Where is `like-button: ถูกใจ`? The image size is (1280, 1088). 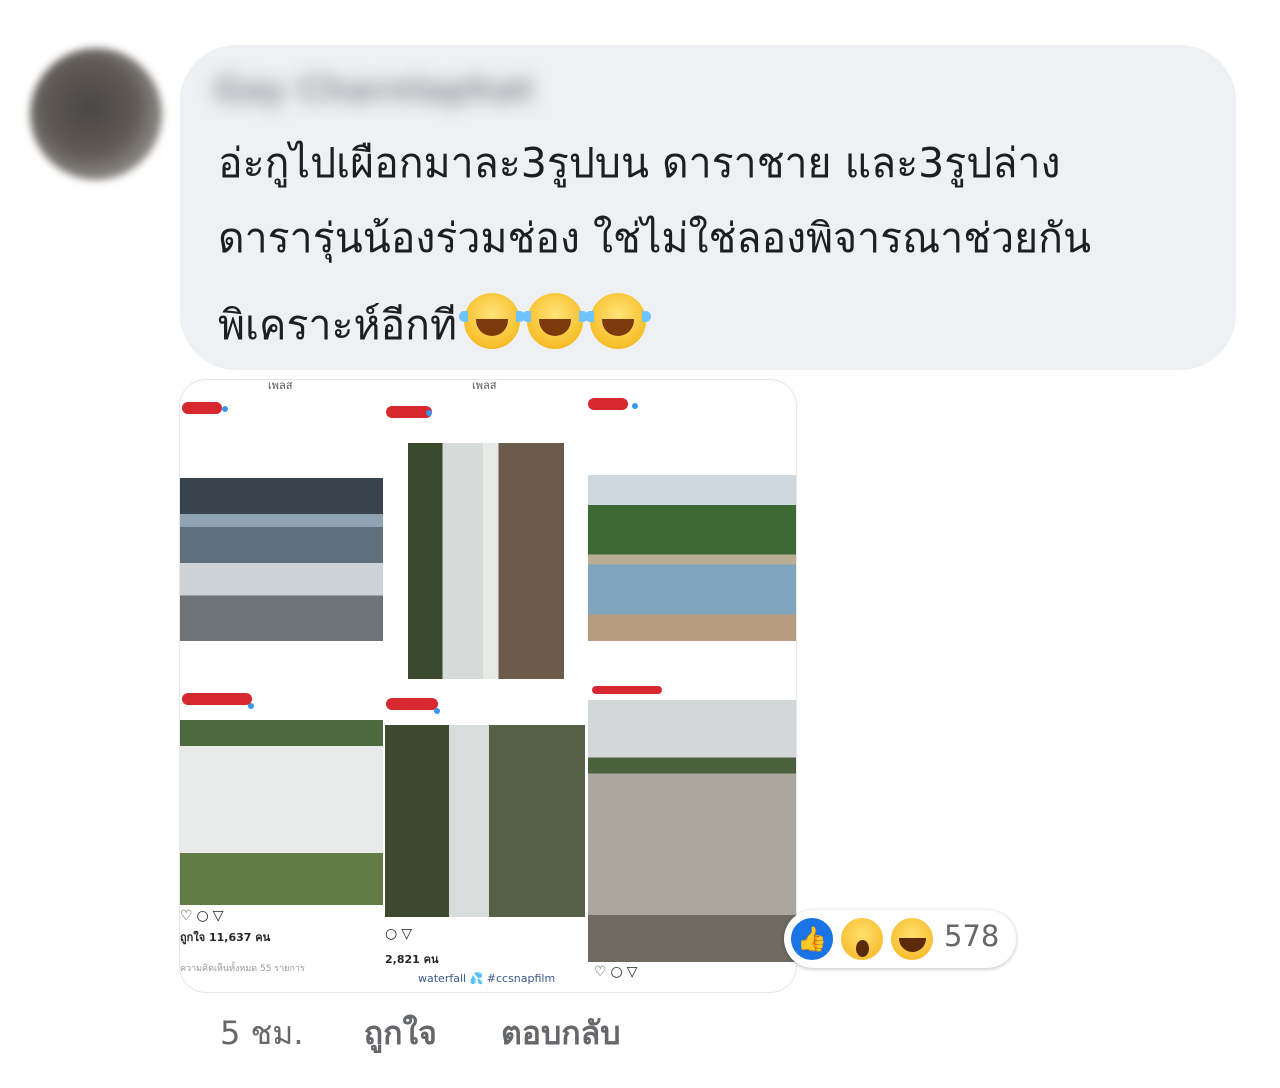
like-button: ถูกใจ is located at coordinates (400, 1033).